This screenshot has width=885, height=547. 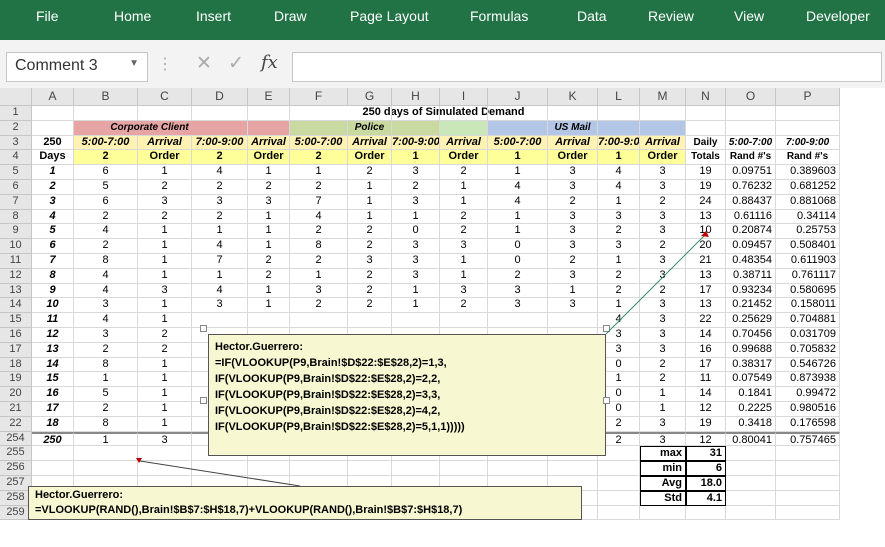 What do you see at coordinates (808, 291) in the screenshot?
I see `cell: 0.580695` at bounding box center [808, 291].